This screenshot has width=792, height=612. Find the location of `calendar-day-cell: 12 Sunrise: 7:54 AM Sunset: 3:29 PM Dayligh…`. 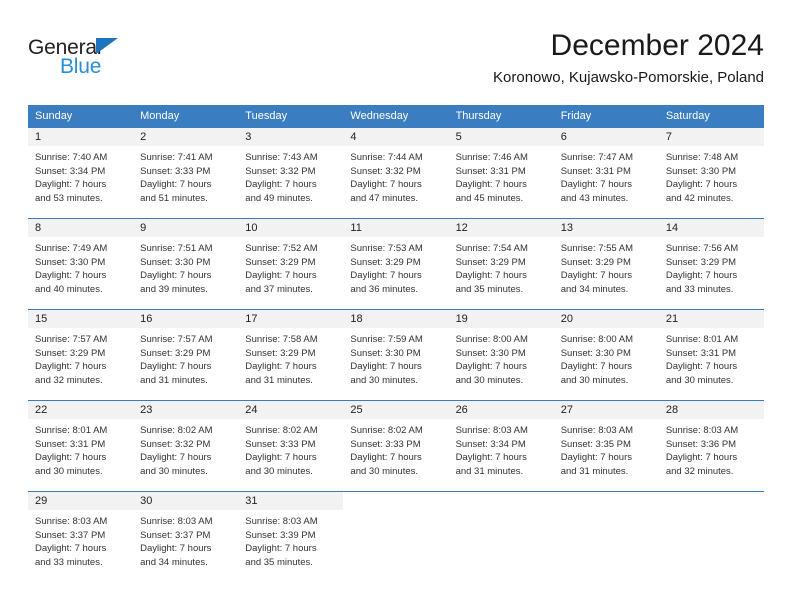

calendar-day-cell: 12 Sunrise: 7:54 AM Sunset: 3:29 PM Dayligh… is located at coordinates (501, 264).